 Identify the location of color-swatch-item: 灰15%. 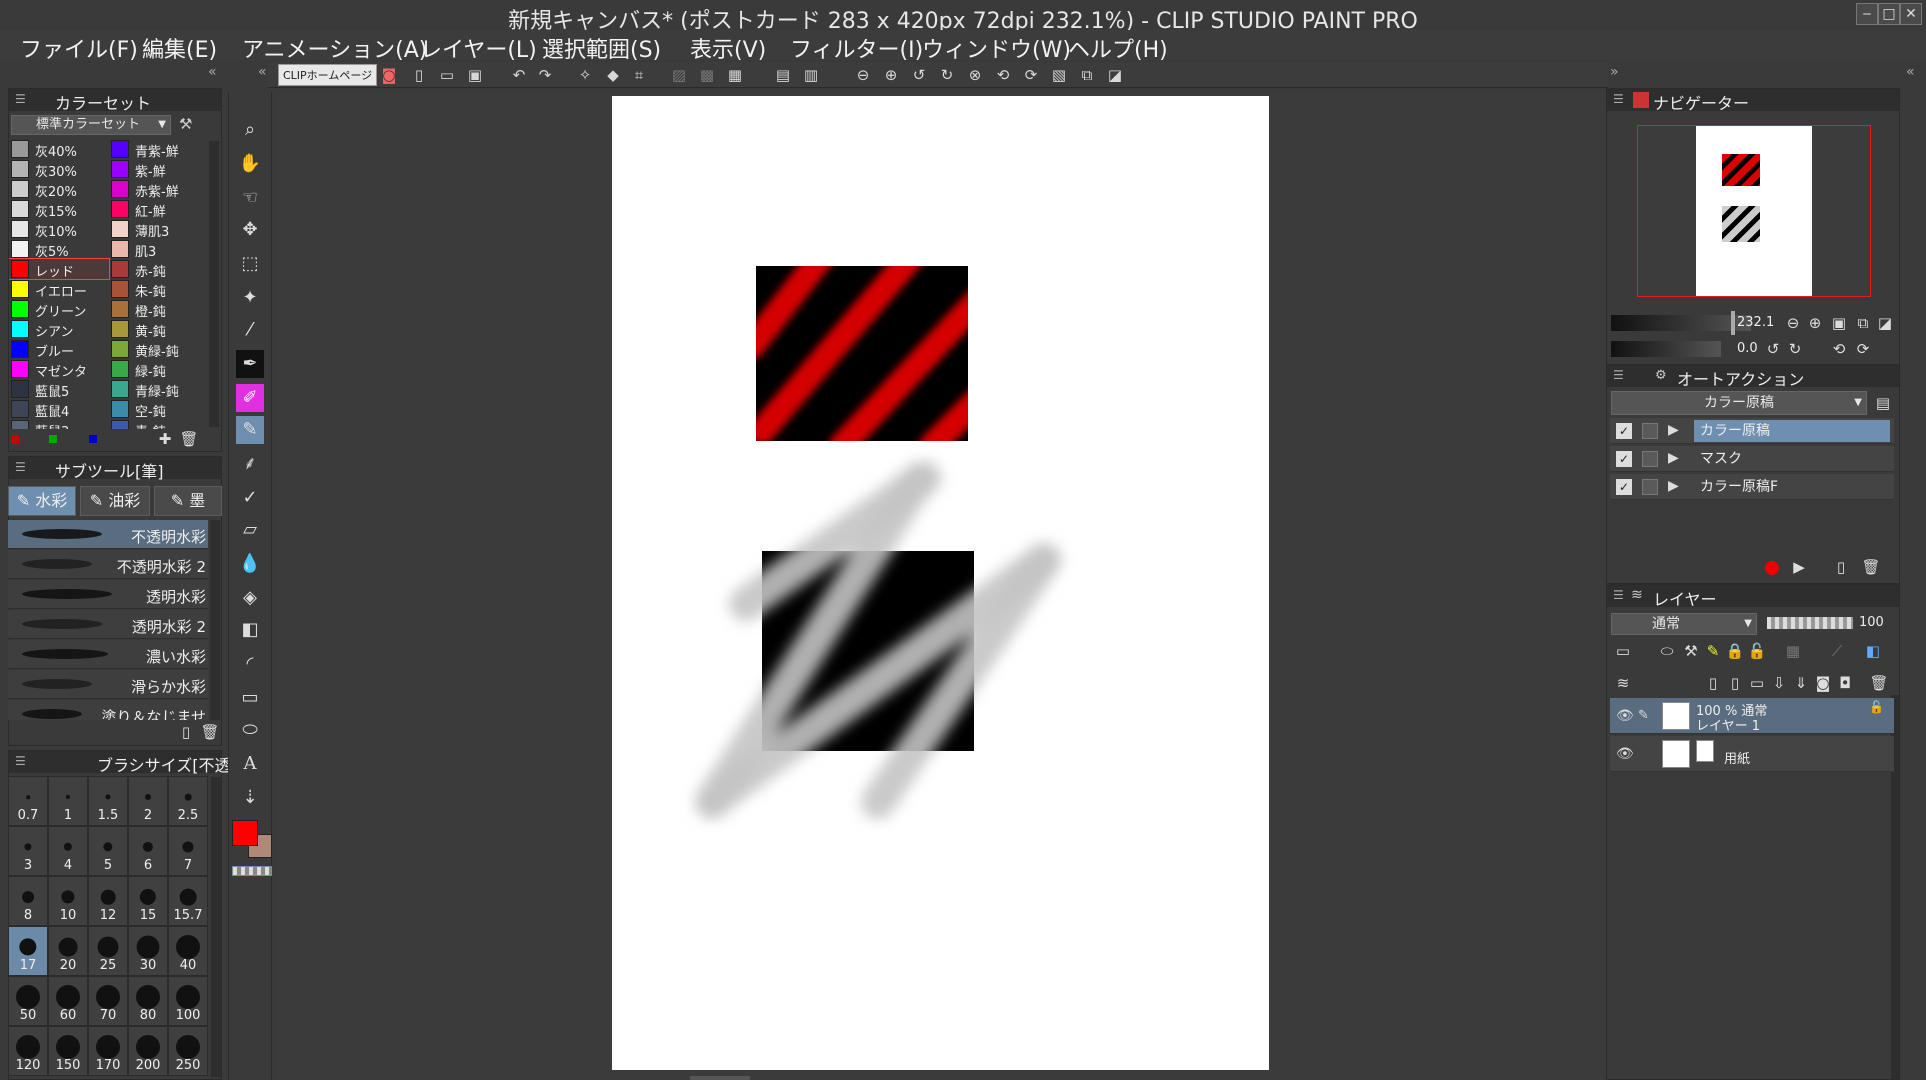
(59, 209).